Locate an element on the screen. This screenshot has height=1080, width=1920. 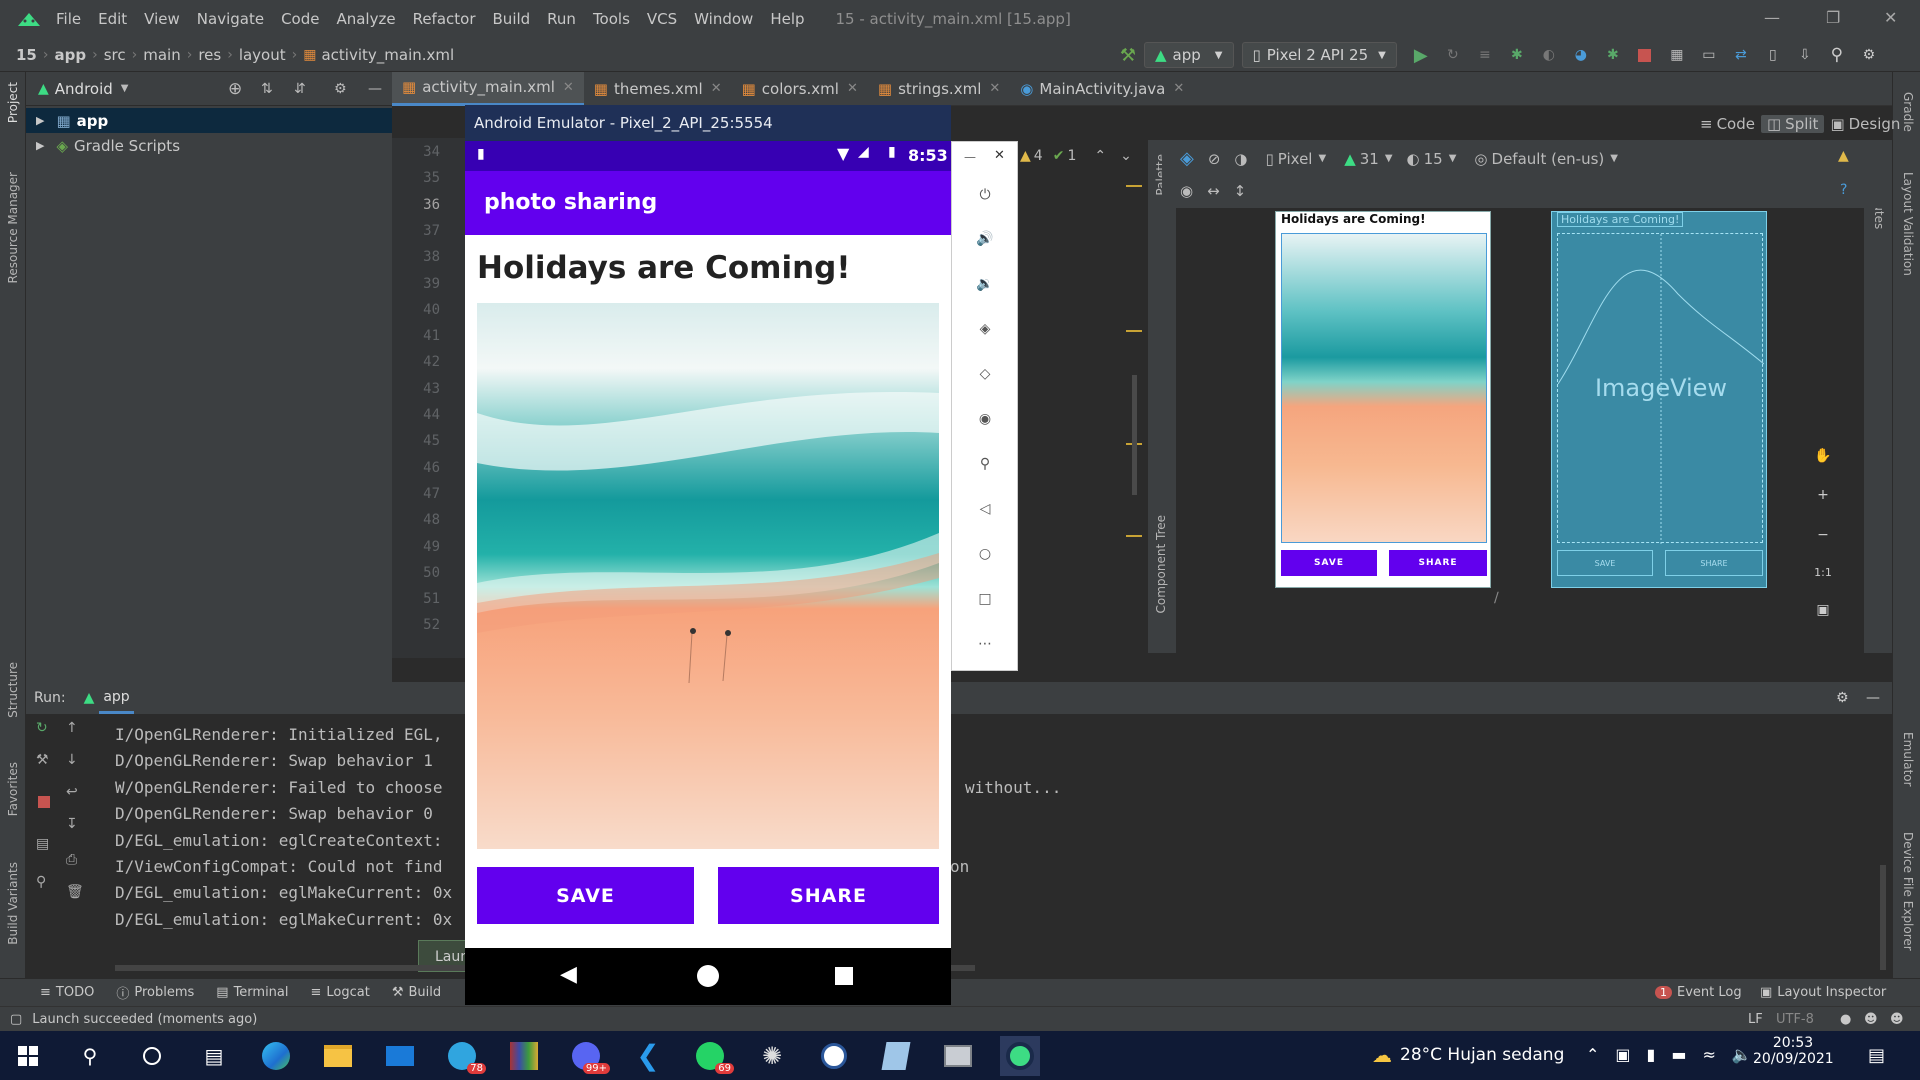
resource-manager-tool-tab: Resource Manager is located at coordinates (13, 227).